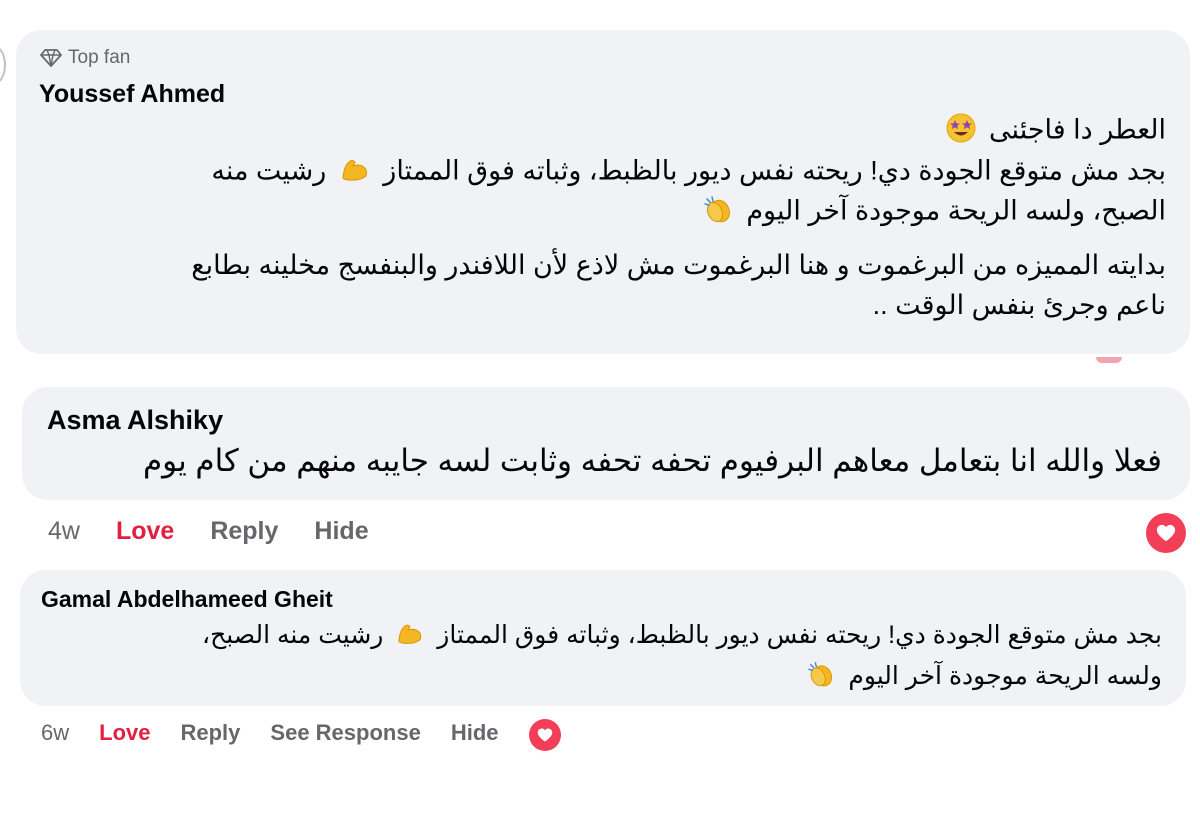  Describe the element at coordinates (208, 531) in the screenshot. I see `comment-actions: 4w Love Reply Hide` at that location.